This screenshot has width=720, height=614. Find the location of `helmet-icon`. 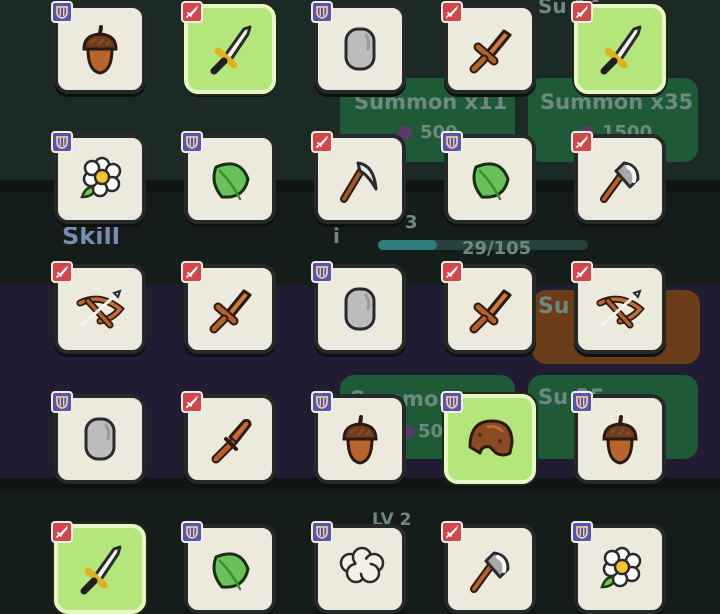

helmet-icon is located at coordinates (491, 438).